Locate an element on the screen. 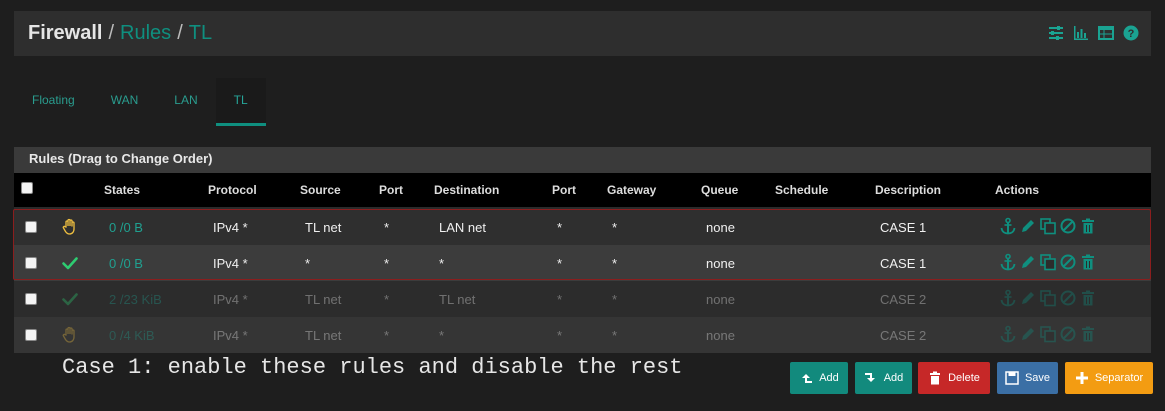  floppy-icon is located at coordinates (1012, 378).